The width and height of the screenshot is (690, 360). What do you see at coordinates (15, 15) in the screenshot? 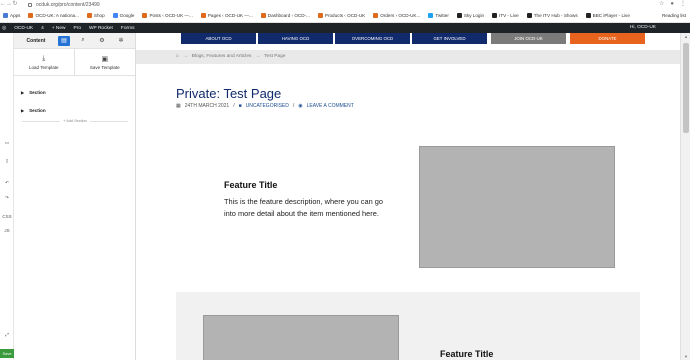
I see `bookmark-label: Apps` at bounding box center [15, 15].